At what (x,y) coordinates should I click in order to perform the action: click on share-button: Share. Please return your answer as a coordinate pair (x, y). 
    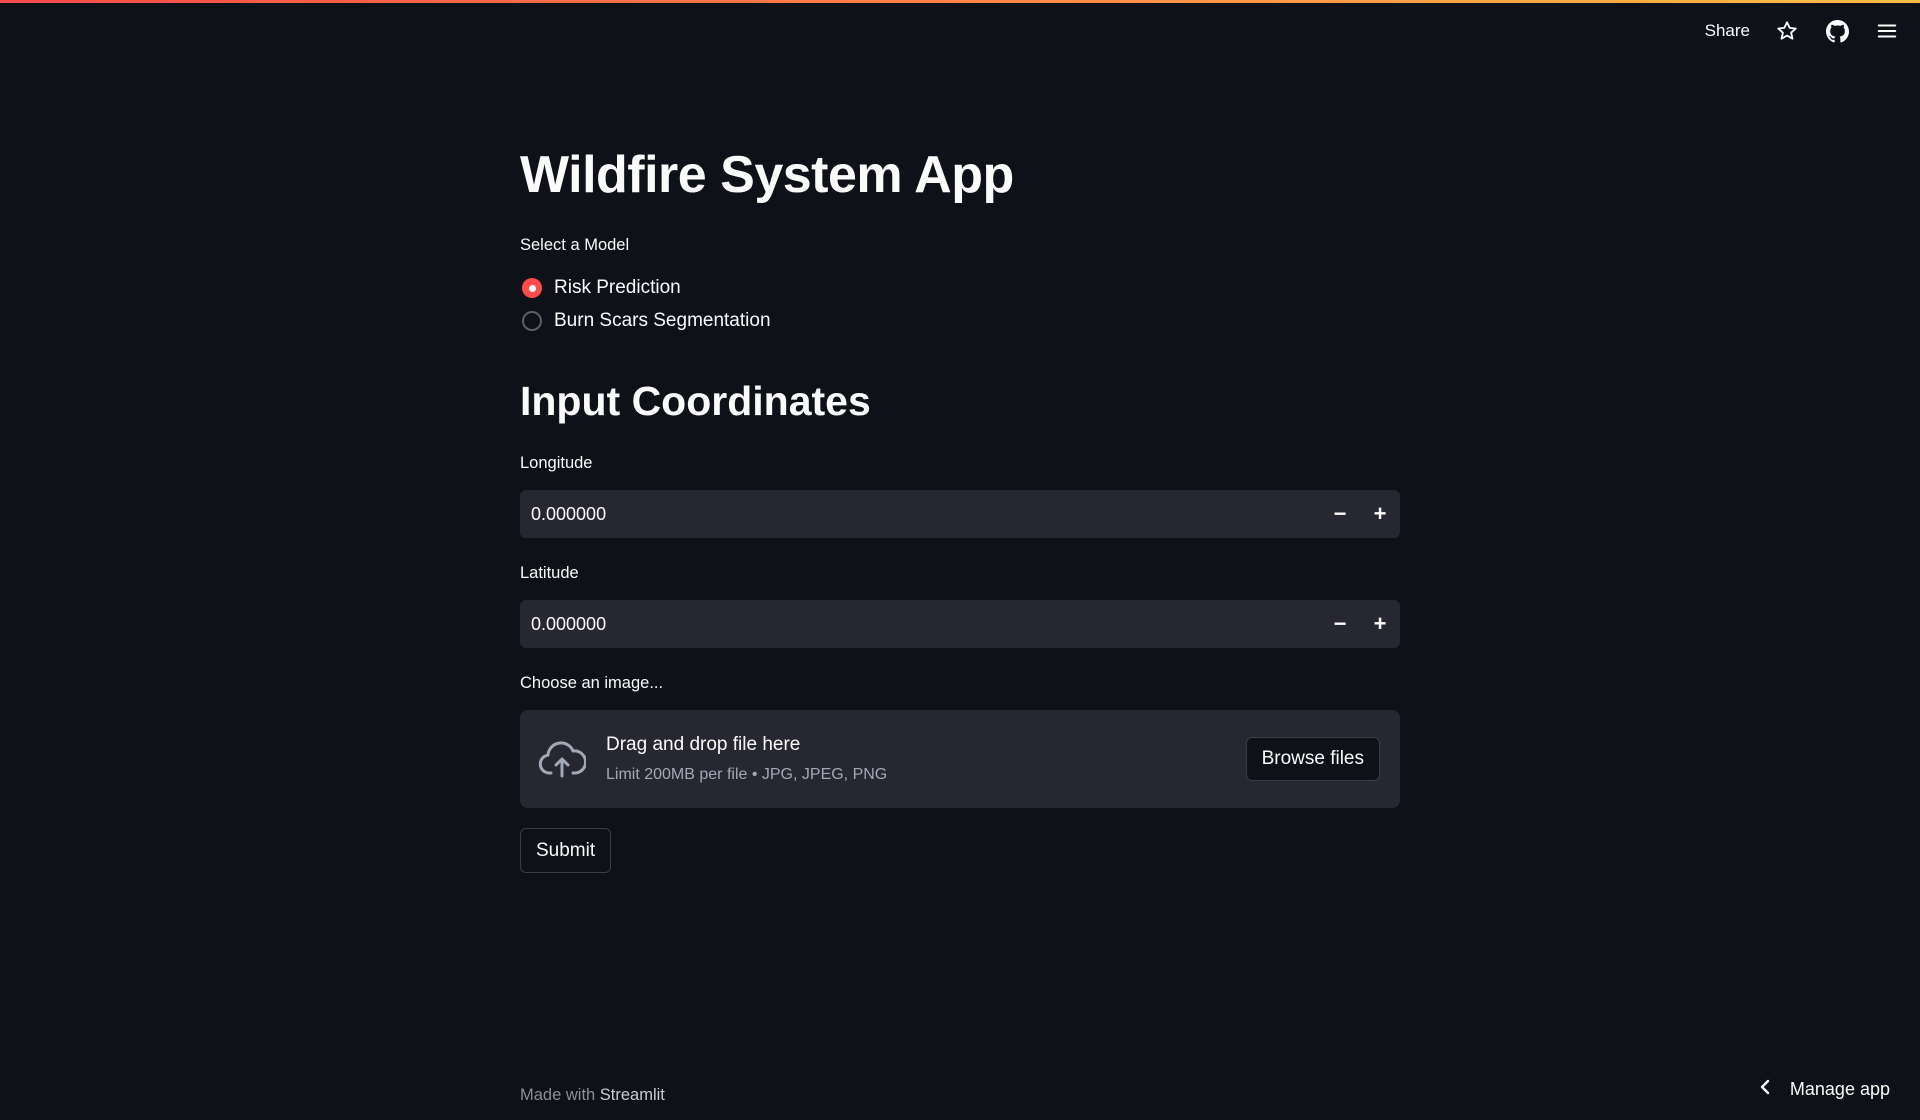
    Looking at the image, I should click on (1727, 31).